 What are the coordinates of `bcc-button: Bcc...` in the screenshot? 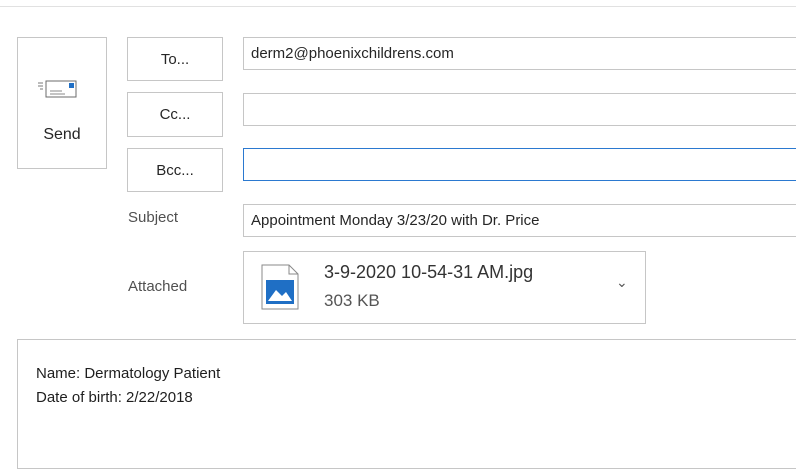 It's located at (175, 170).